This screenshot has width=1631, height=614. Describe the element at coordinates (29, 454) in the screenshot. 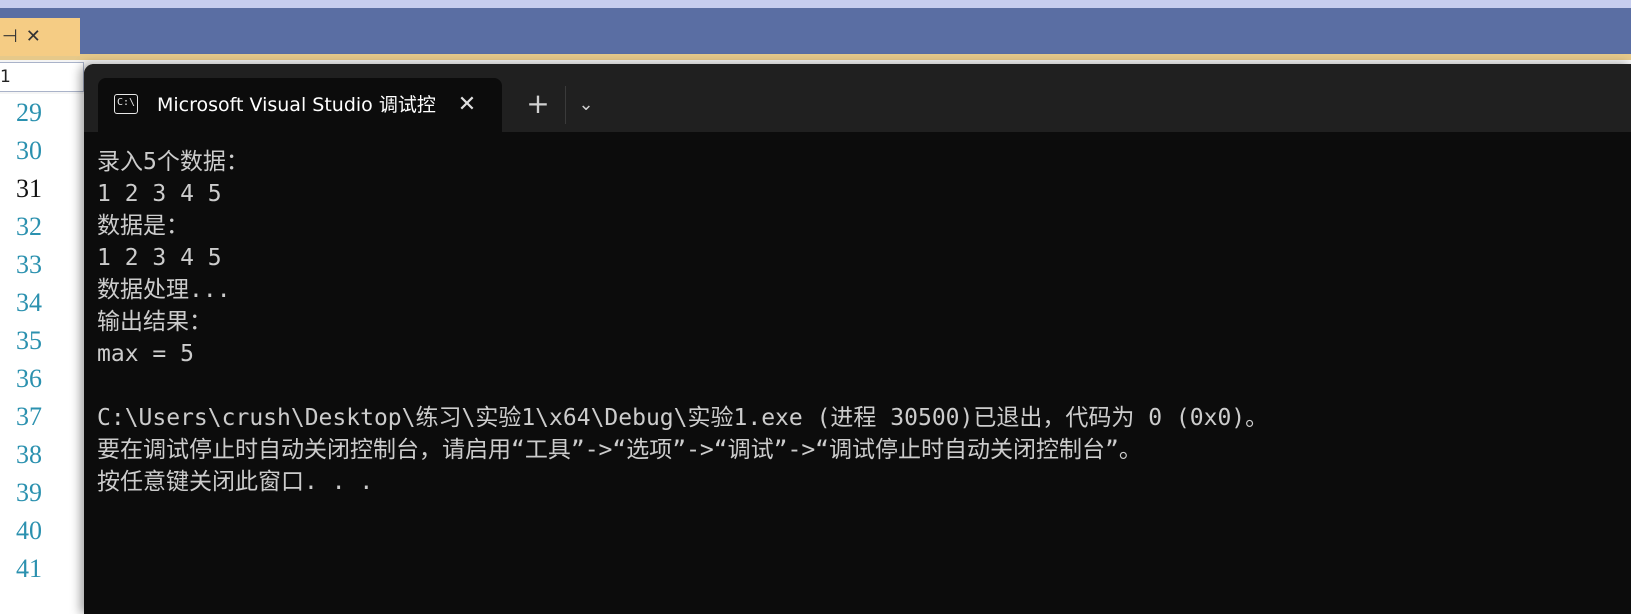

I see `line-number: 38` at that location.